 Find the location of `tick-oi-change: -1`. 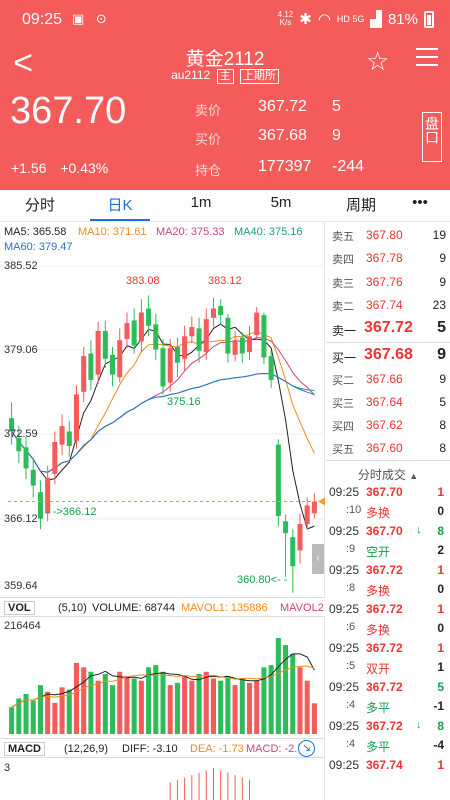

tick-oi-change: -1 is located at coordinates (438, 706).